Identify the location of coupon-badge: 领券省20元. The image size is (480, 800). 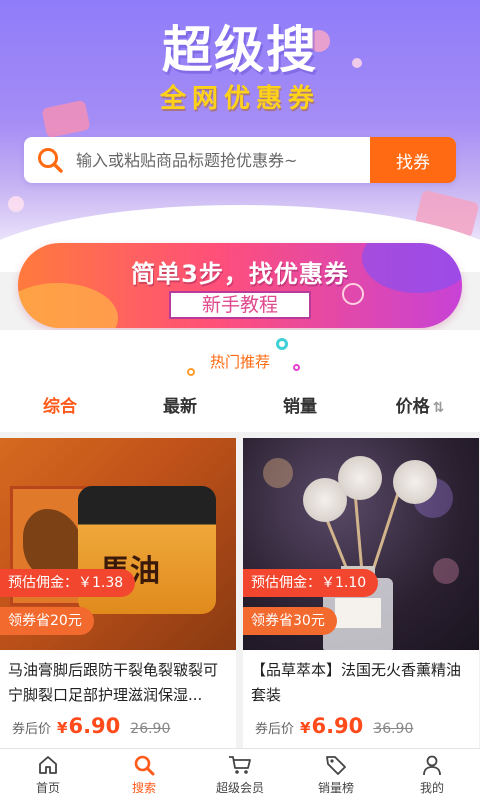
(47, 621).